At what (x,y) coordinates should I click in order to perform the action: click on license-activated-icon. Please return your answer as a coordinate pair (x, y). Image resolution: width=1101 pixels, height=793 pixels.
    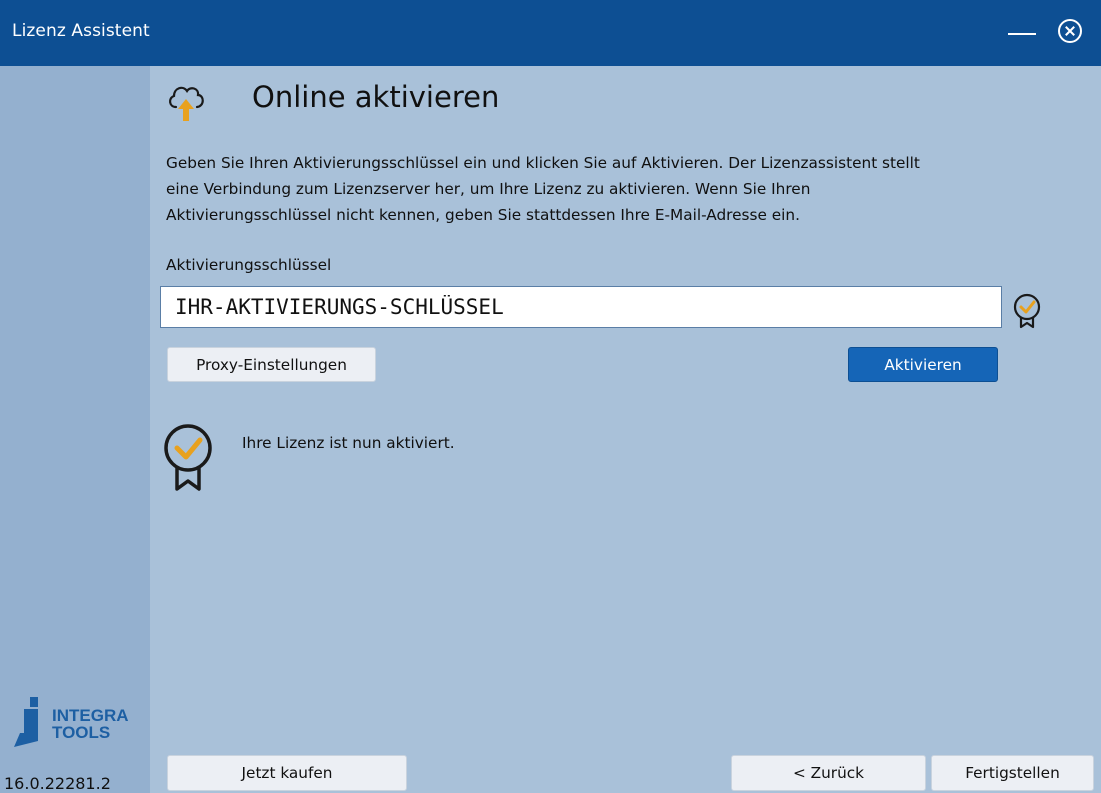
    Looking at the image, I should click on (188, 457).